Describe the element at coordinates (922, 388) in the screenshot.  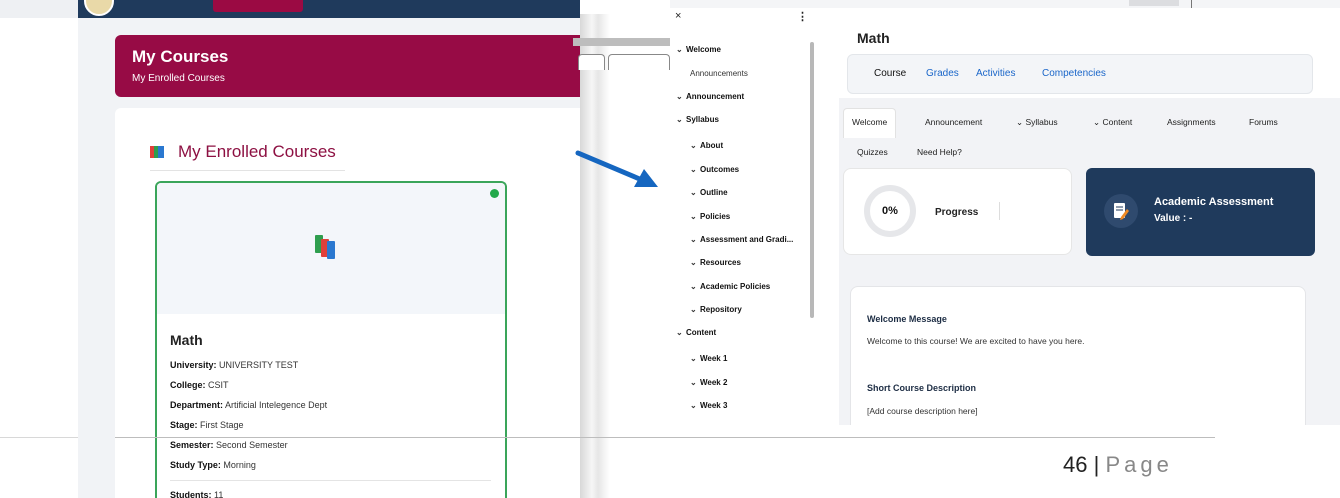
I see `description-heading: Short Course Description` at that location.